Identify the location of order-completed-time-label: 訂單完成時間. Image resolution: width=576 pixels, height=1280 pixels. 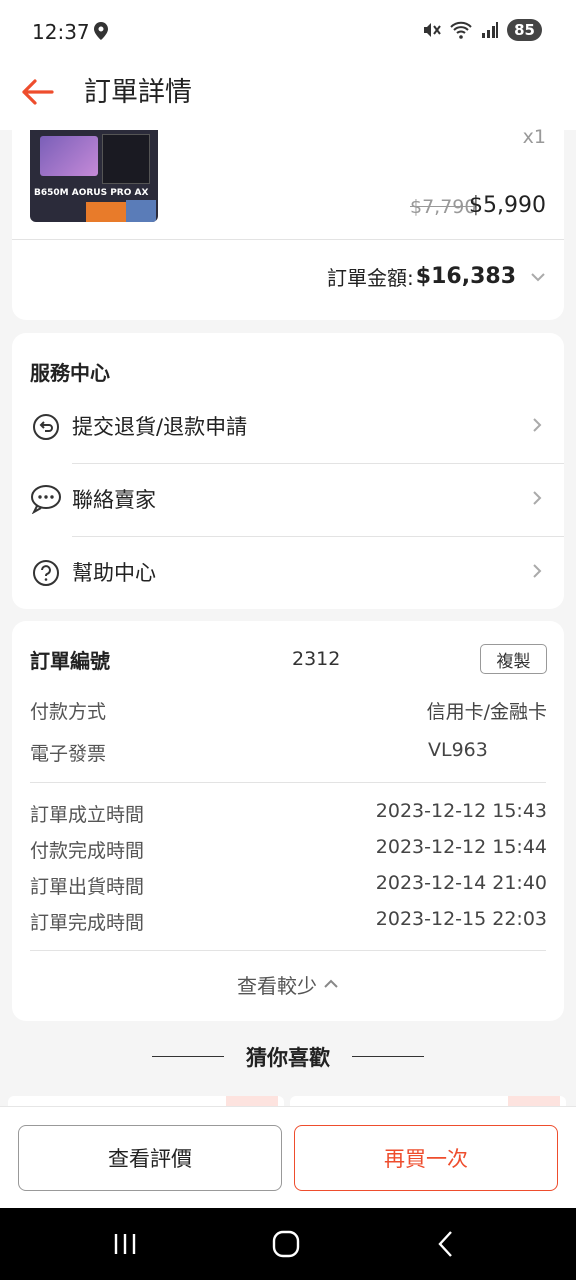
(87, 923).